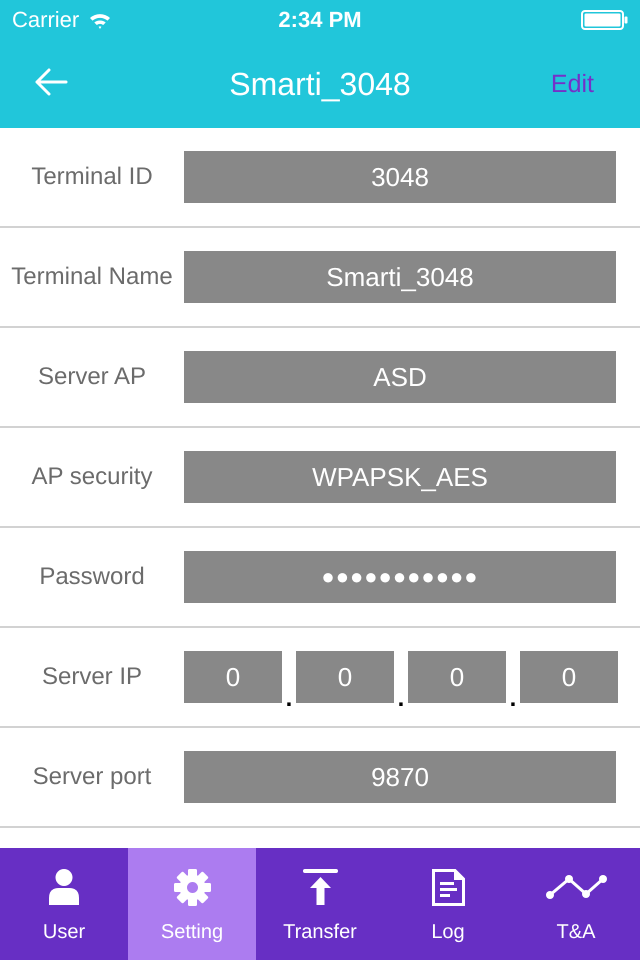 Image resolution: width=640 pixels, height=960 pixels. Describe the element at coordinates (320, 887) in the screenshot. I see `upload-icon` at that location.